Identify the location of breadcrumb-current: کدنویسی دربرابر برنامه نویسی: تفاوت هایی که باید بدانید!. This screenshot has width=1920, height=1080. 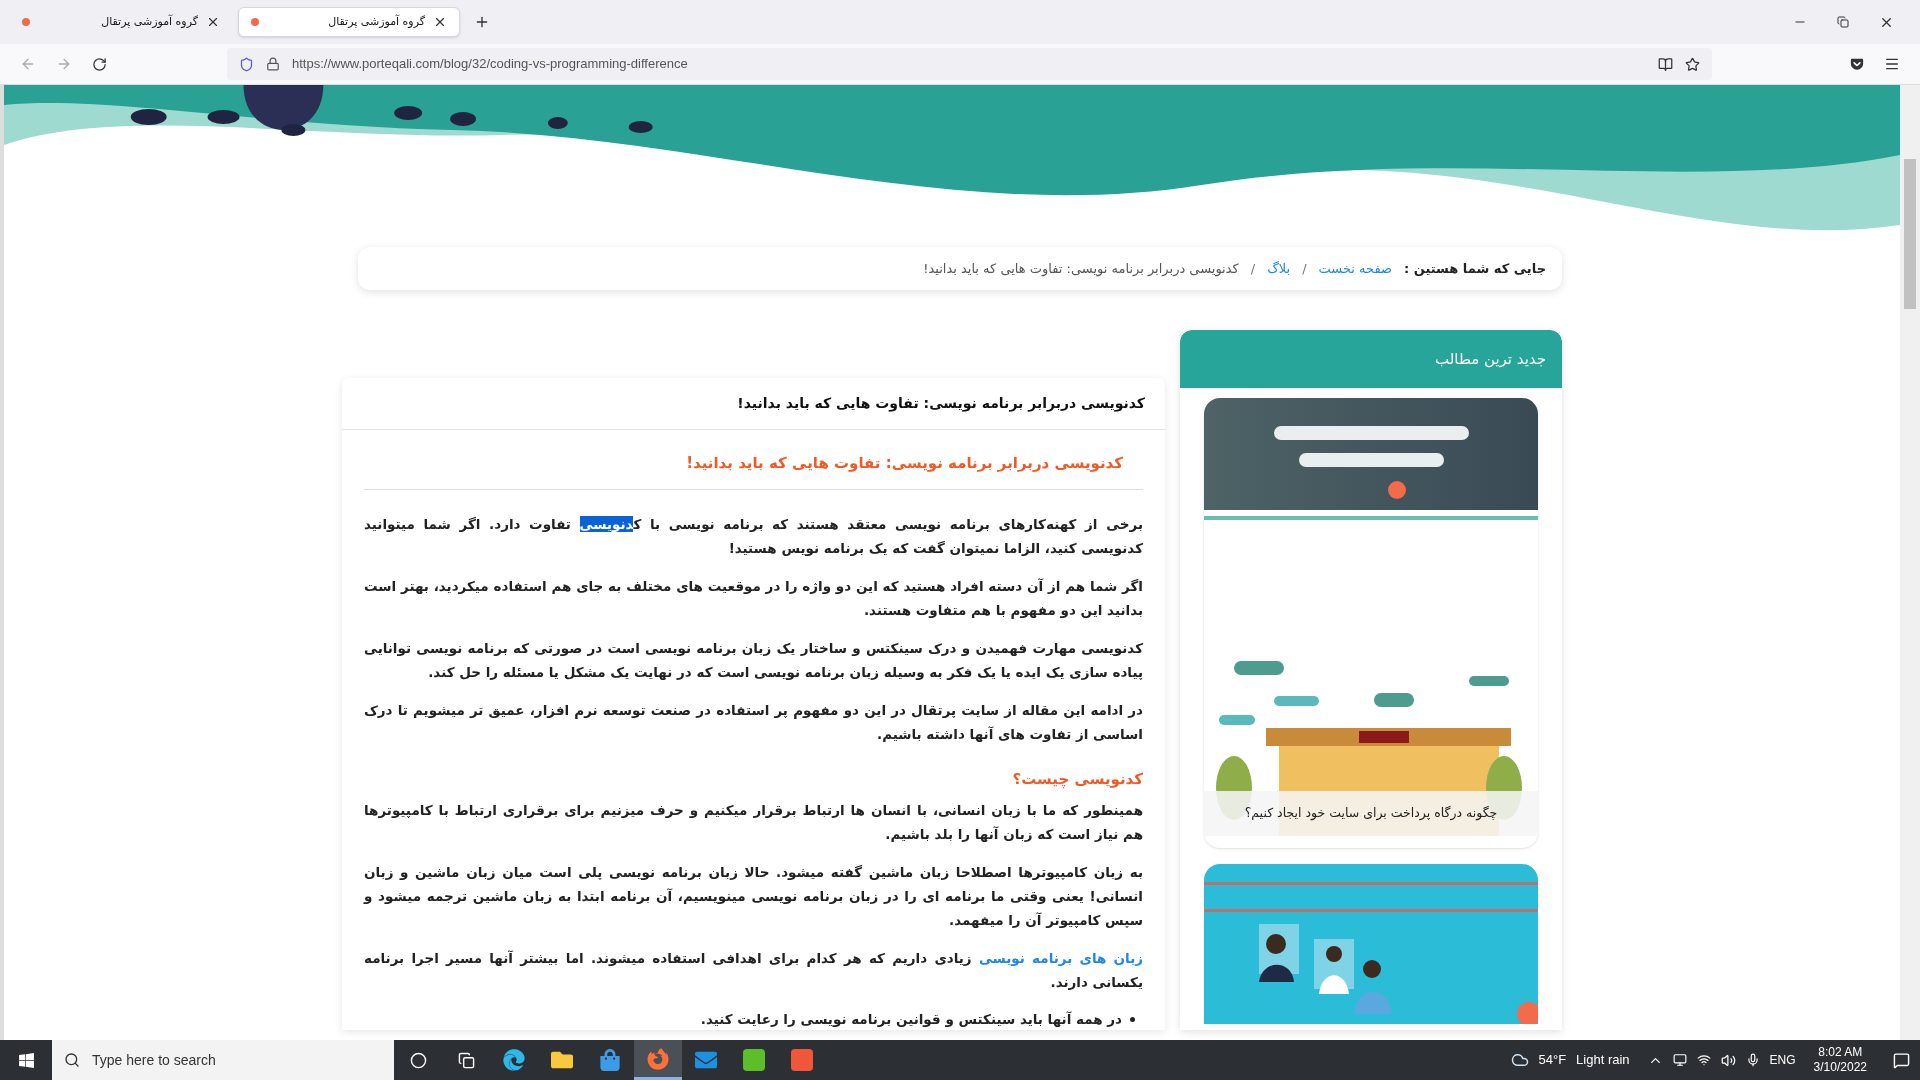
(1081, 269).